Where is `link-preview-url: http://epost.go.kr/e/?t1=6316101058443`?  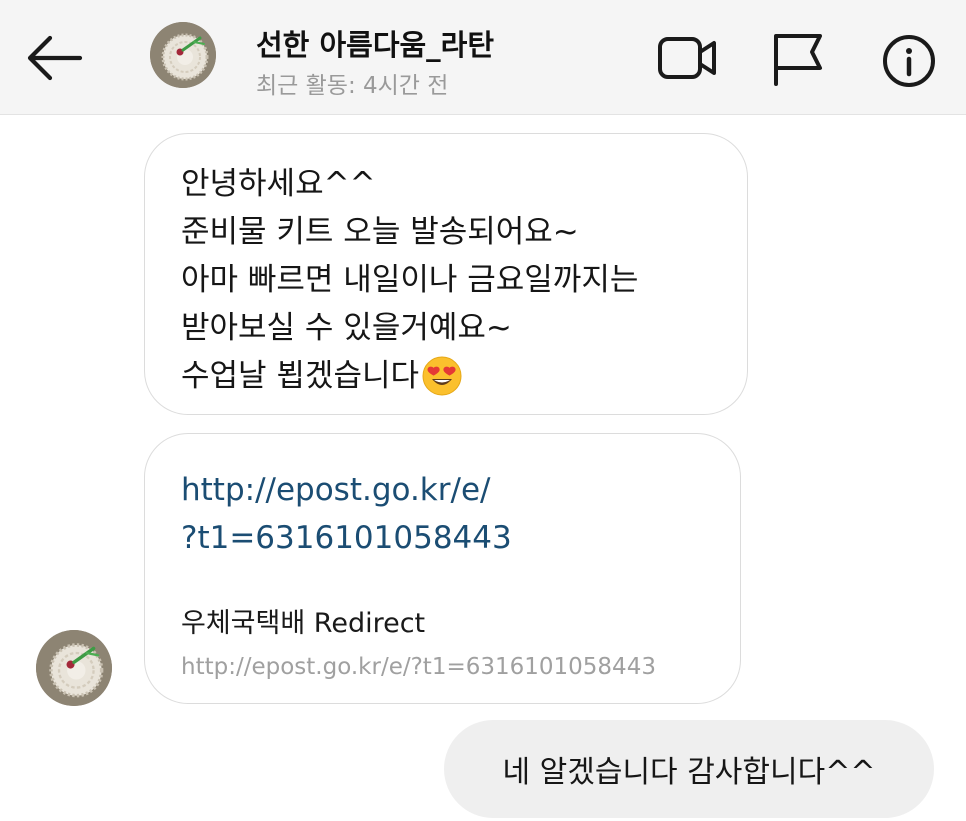 link-preview-url: http://epost.go.kr/e/?t1=6316101058443 is located at coordinates (418, 667).